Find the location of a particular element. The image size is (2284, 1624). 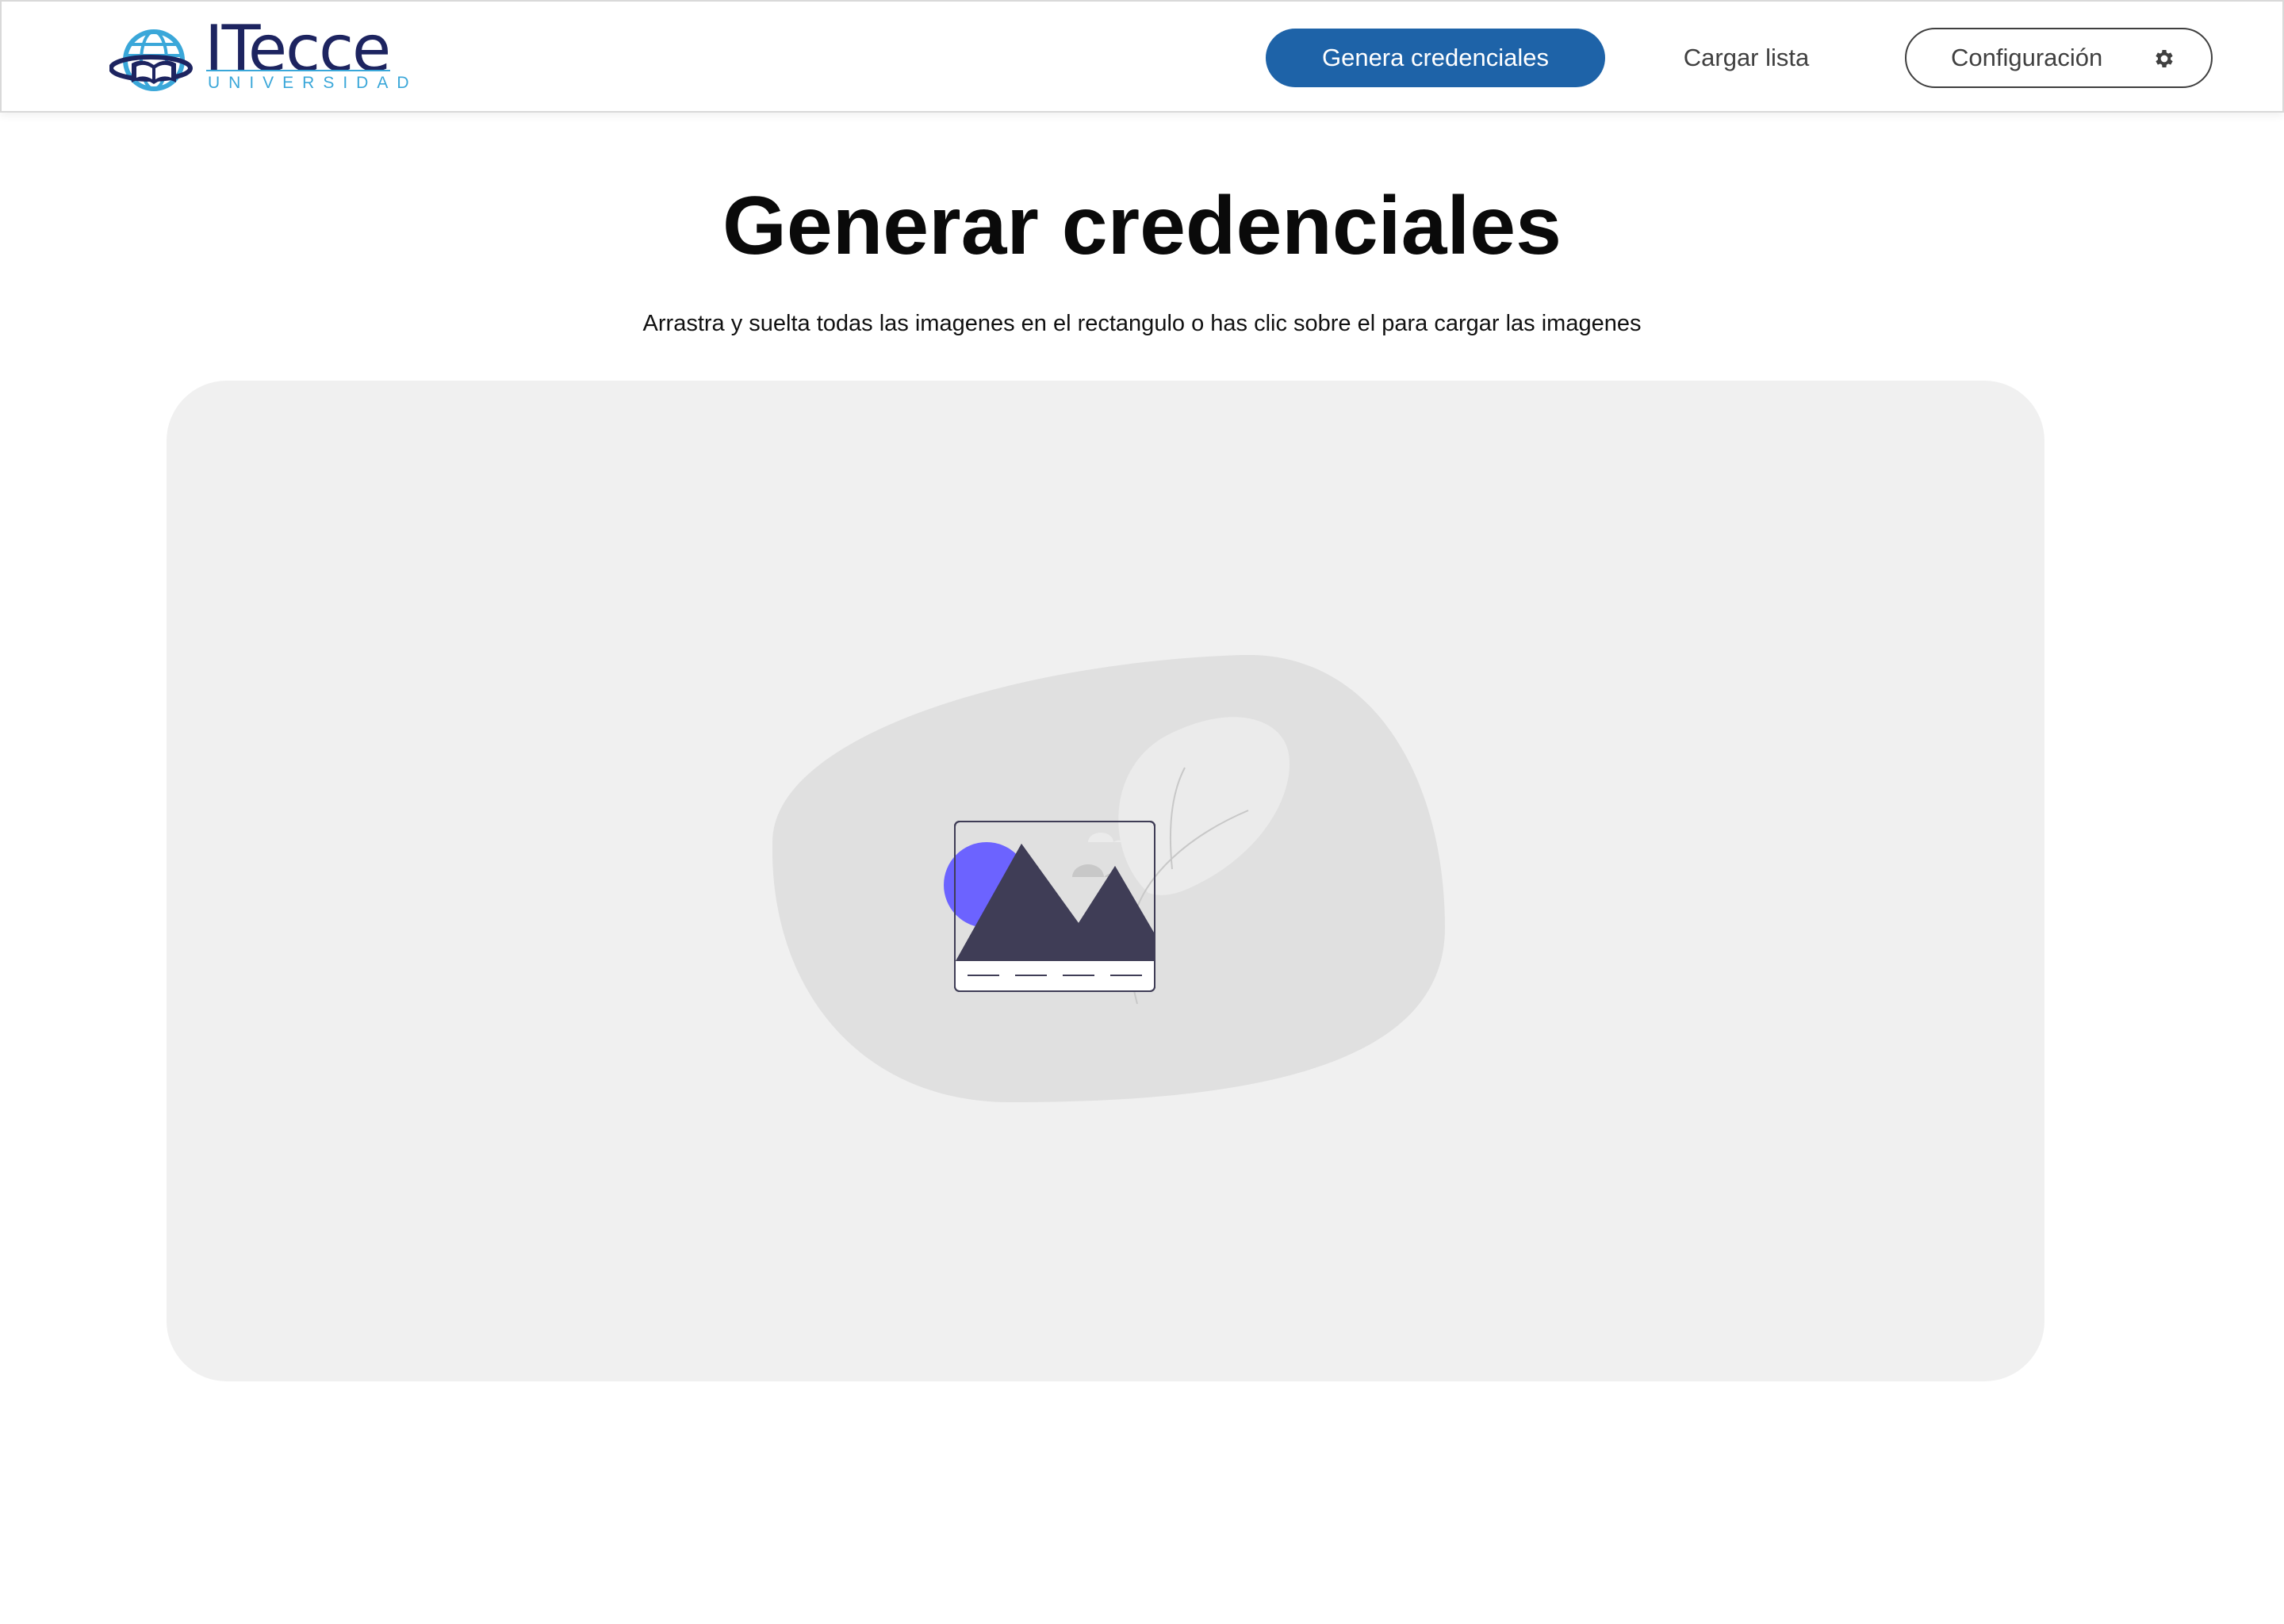

brand-divider is located at coordinates (298, 70).